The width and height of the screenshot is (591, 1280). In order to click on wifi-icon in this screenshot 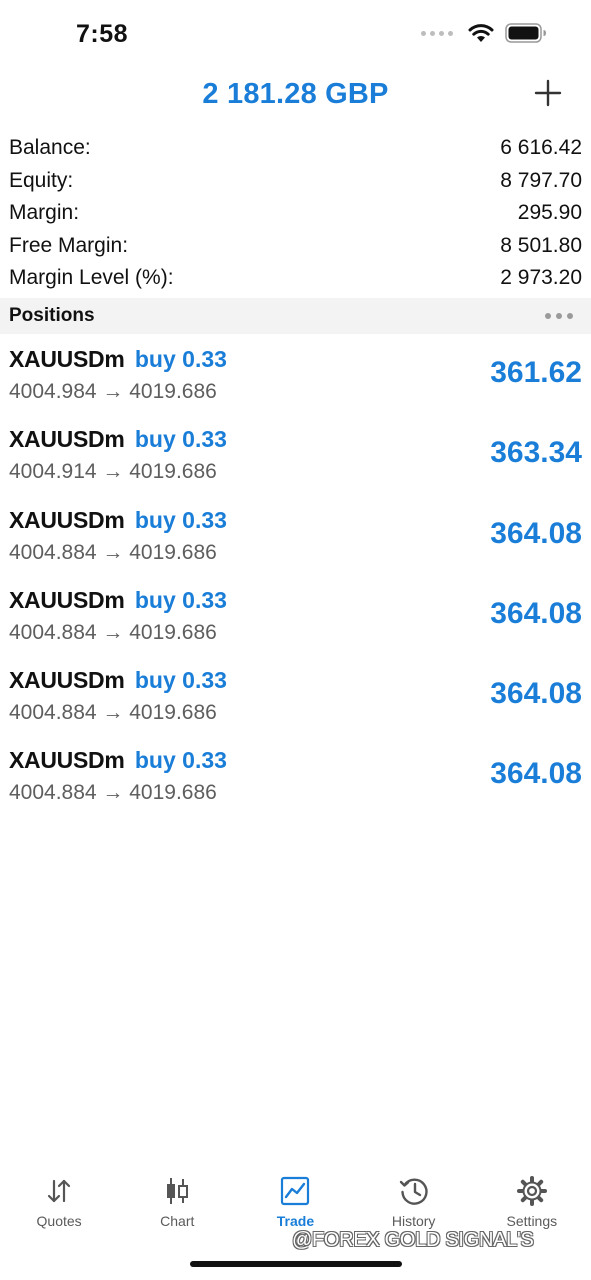, I will do `click(481, 33)`.